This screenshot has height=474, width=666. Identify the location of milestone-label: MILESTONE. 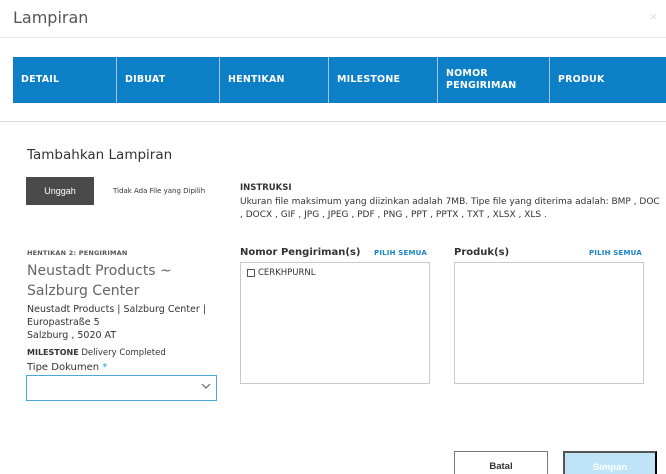
(53, 352).